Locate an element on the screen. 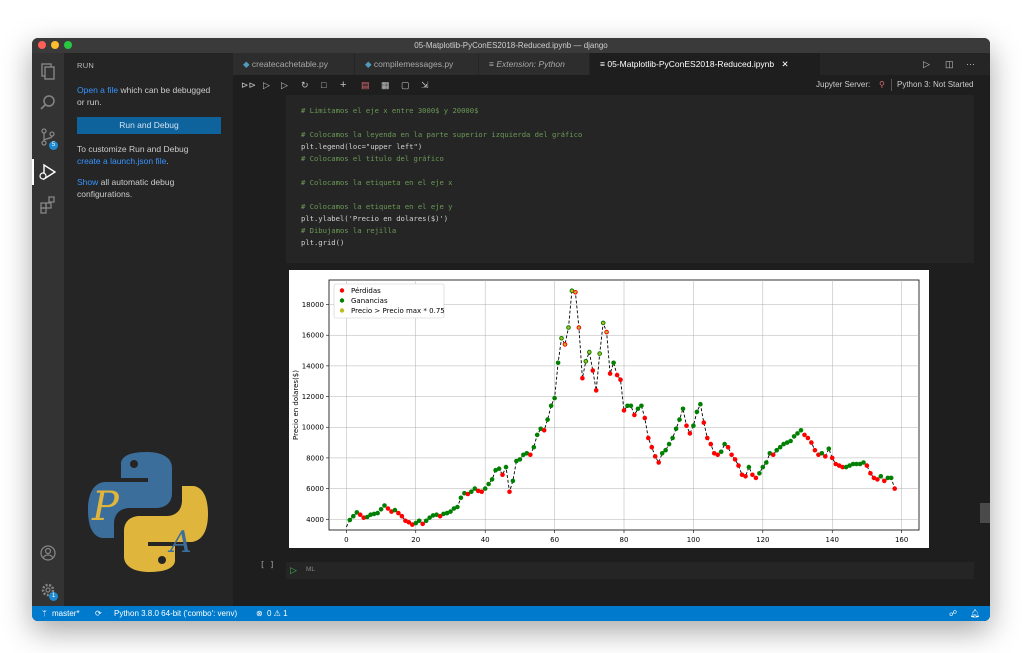  high-price-point is located at coordinates (568, 327).